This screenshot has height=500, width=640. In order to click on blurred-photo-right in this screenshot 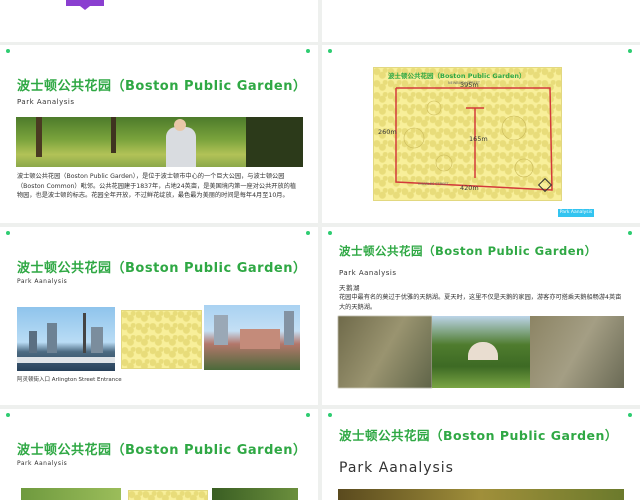, I will do `click(577, 352)`.